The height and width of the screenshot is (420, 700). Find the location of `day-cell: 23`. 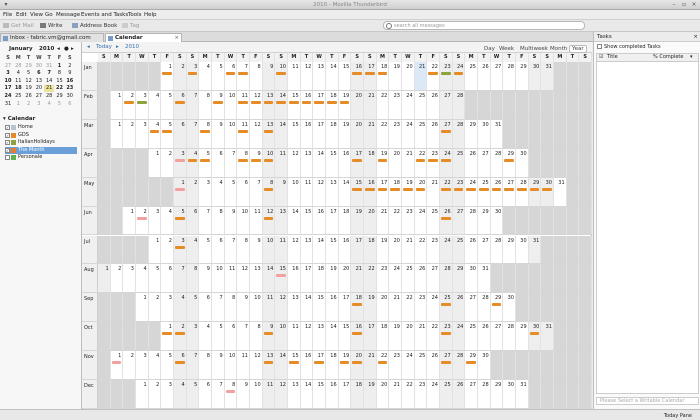

day-cell: 23 is located at coordinates (408, 220).